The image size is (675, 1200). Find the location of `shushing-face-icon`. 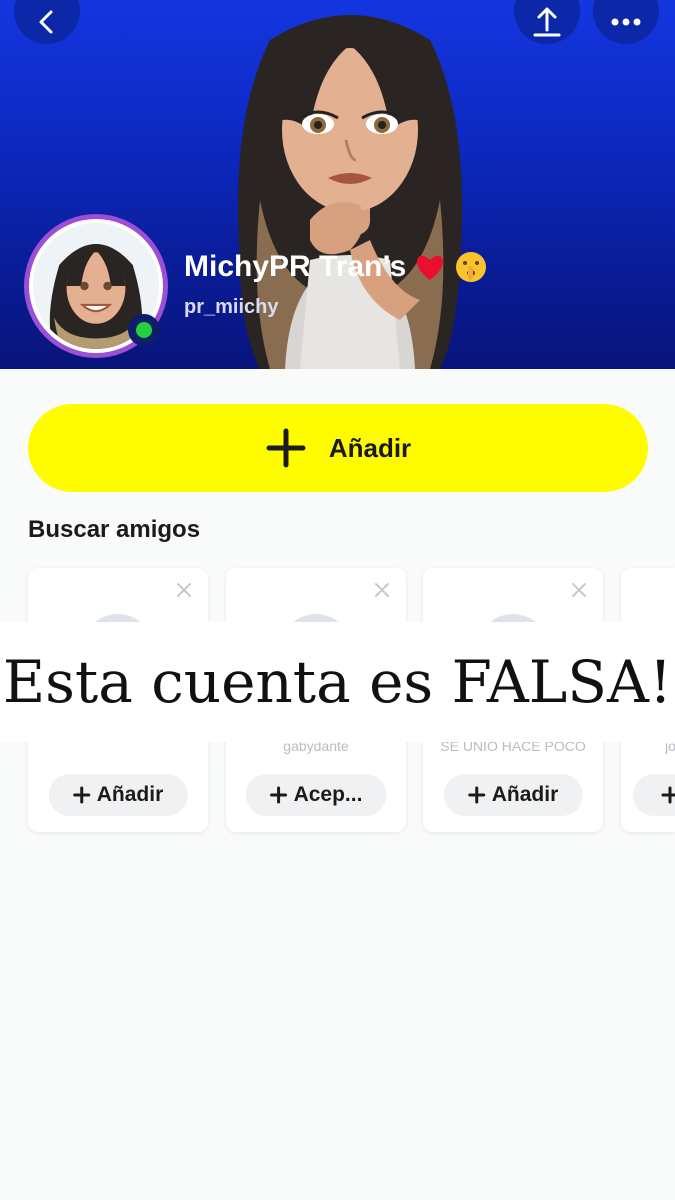

shushing-face-icon is located at coordinates (471, 267).